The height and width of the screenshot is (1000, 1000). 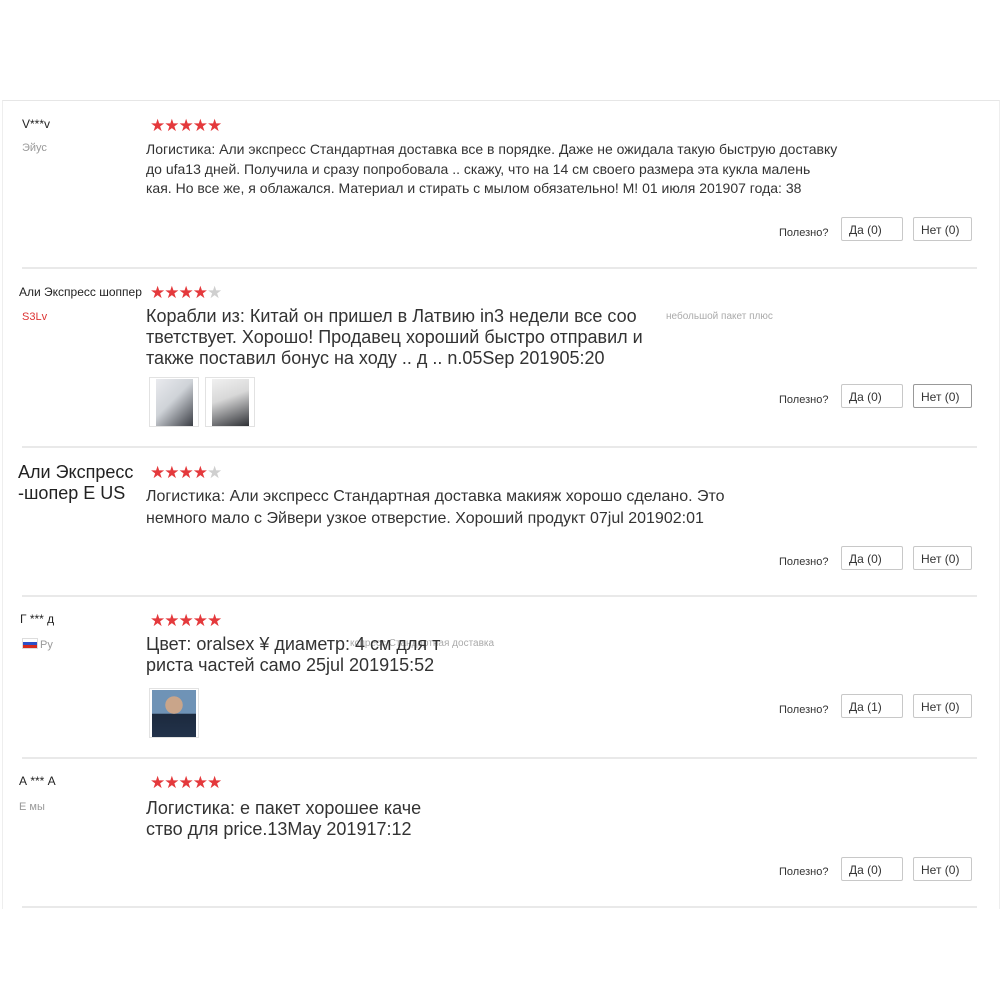 I want to click on reviewer-country: E мы, so click(x=32, y=807).